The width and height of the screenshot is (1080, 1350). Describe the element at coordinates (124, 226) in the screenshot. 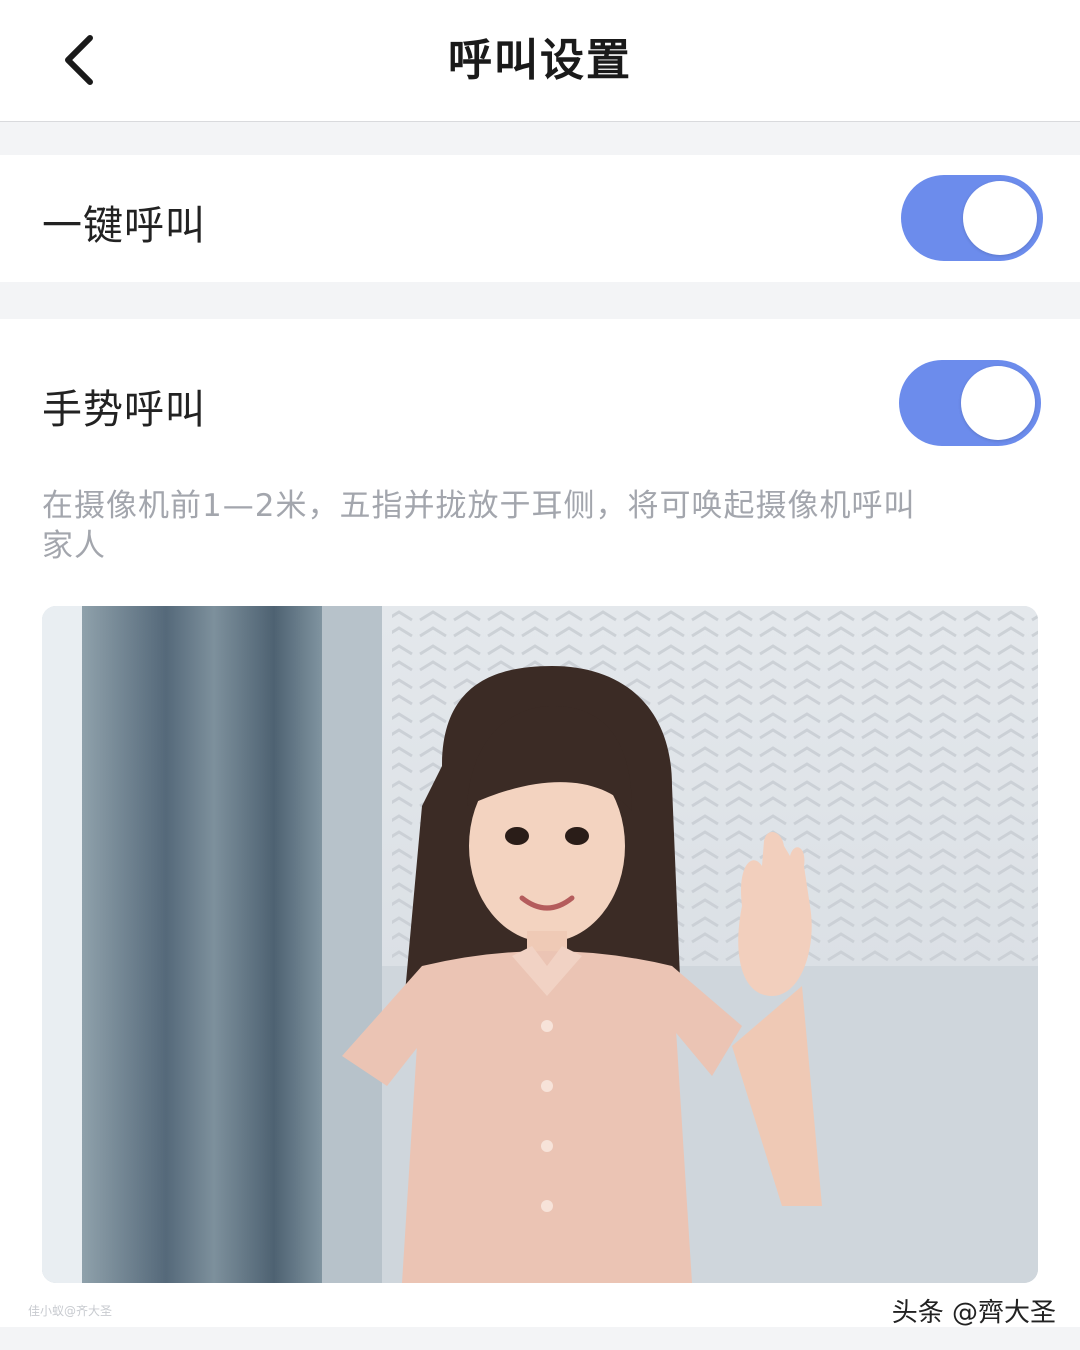

I see `one-key-call-label: 一键呼叫` at that location.